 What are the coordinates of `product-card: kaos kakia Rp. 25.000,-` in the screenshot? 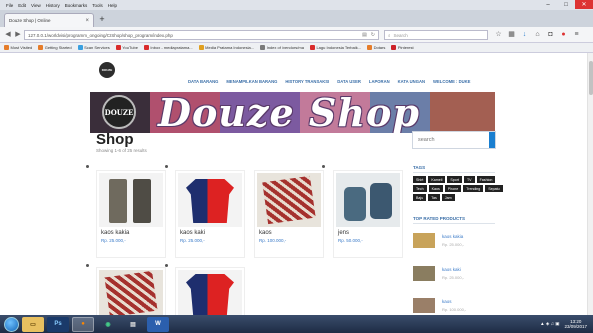 It's located at (131, 214).